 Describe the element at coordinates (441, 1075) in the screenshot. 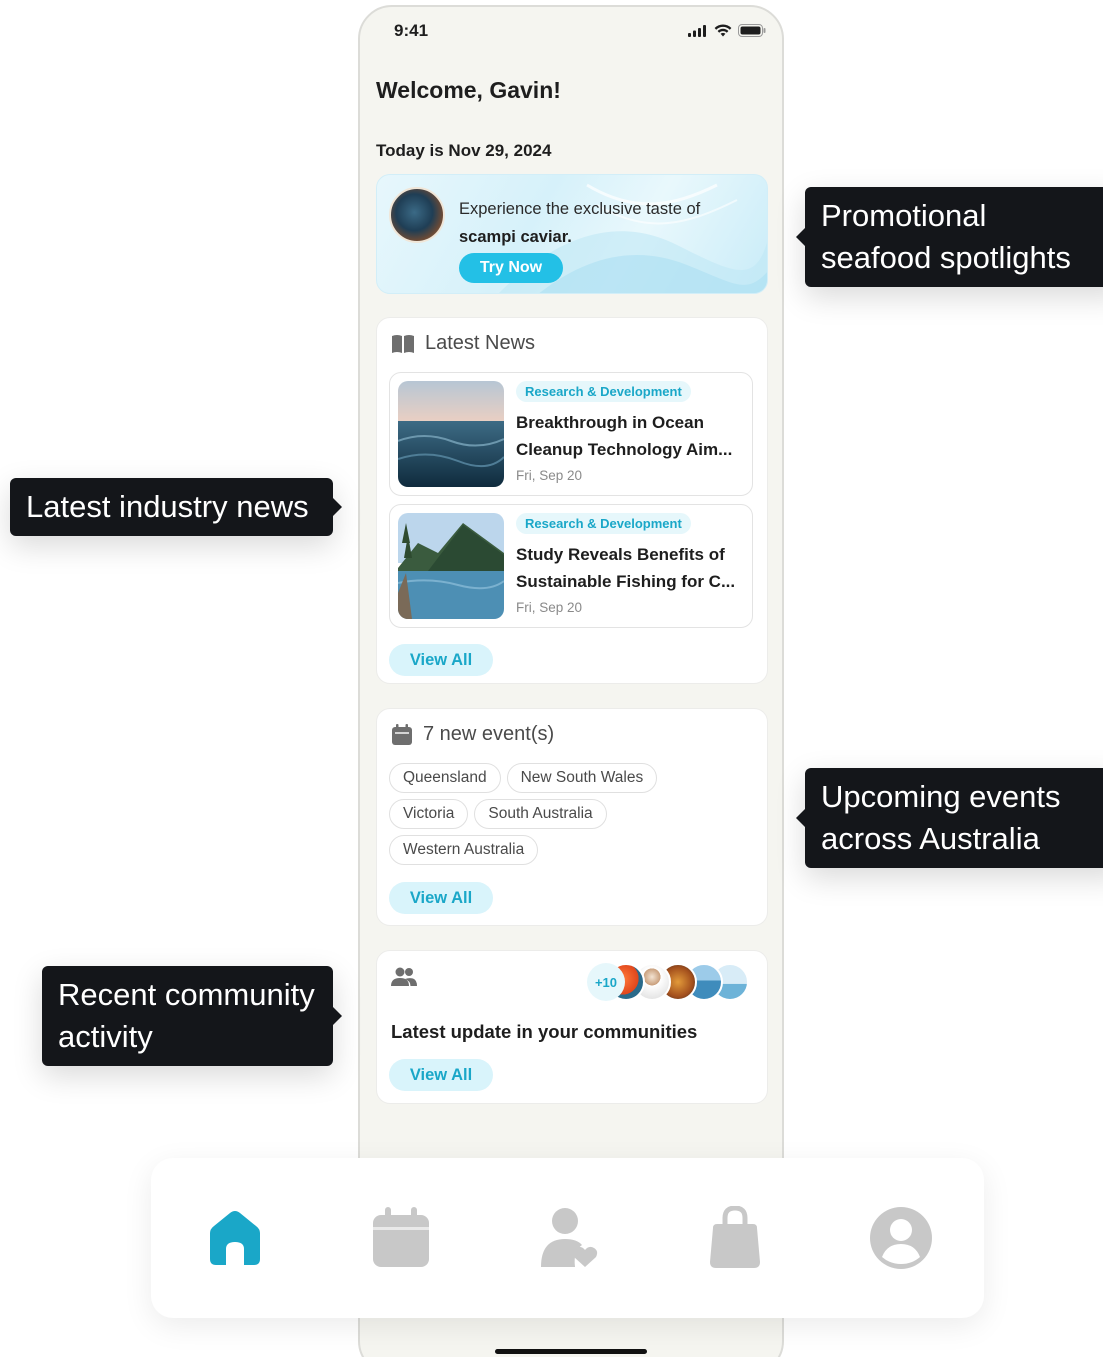

I see `community-view-all-button: View All` at that location.